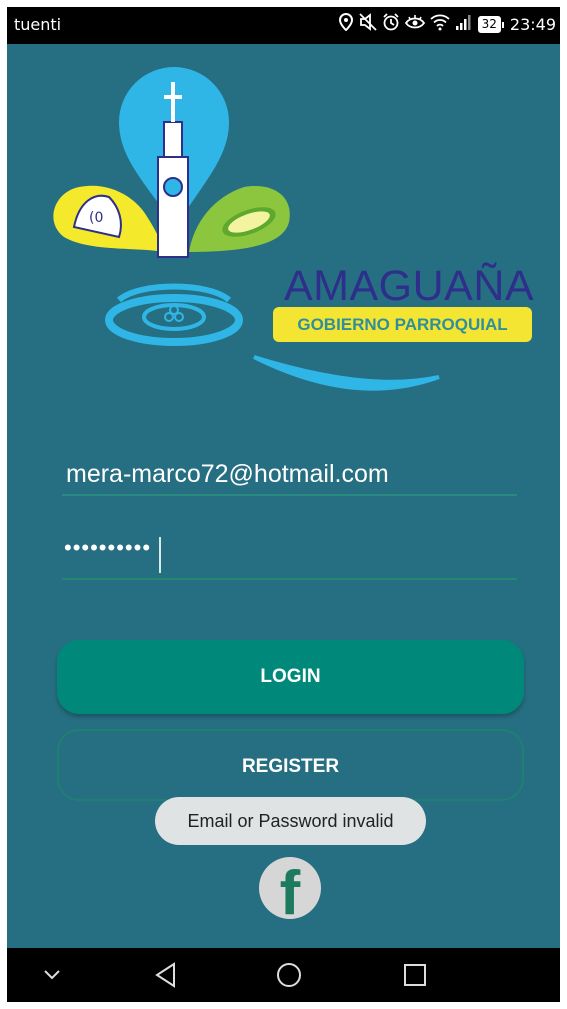  I want to click on wifi-icon, so click(439, 24).